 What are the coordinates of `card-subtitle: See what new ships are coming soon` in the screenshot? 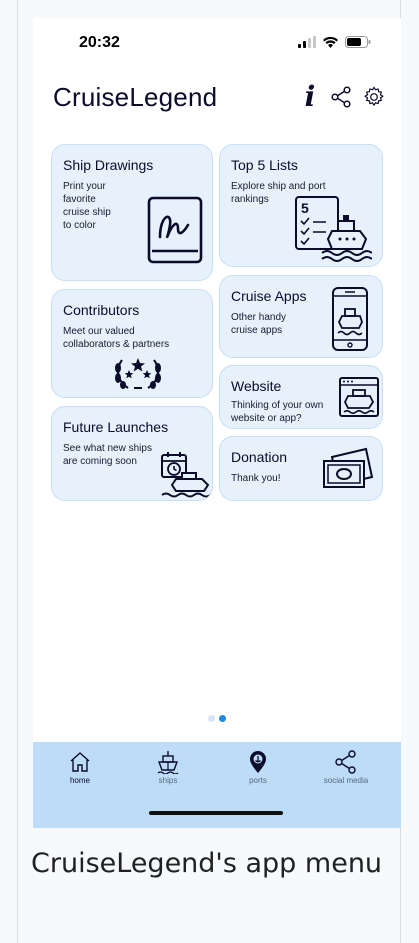 It's located at (107, 455).